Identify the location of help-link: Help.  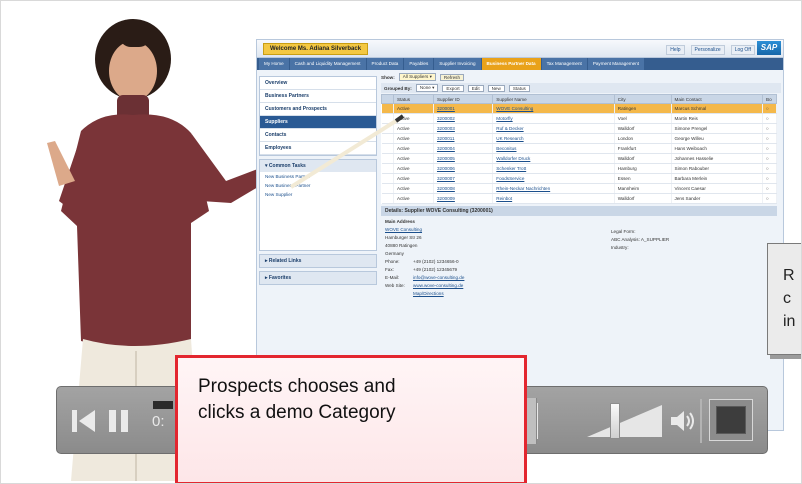
(675, 50).